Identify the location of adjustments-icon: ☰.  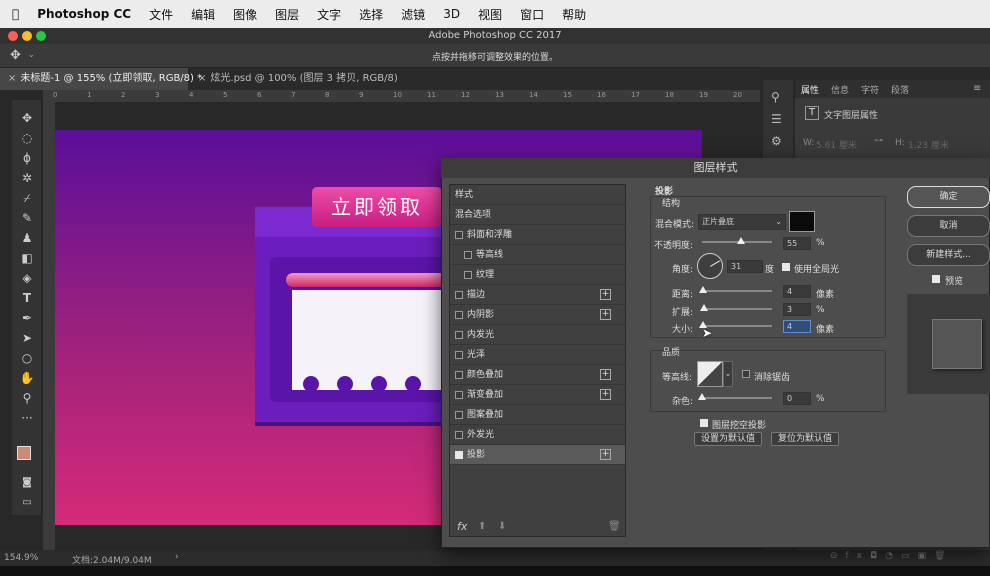
(776, 119).